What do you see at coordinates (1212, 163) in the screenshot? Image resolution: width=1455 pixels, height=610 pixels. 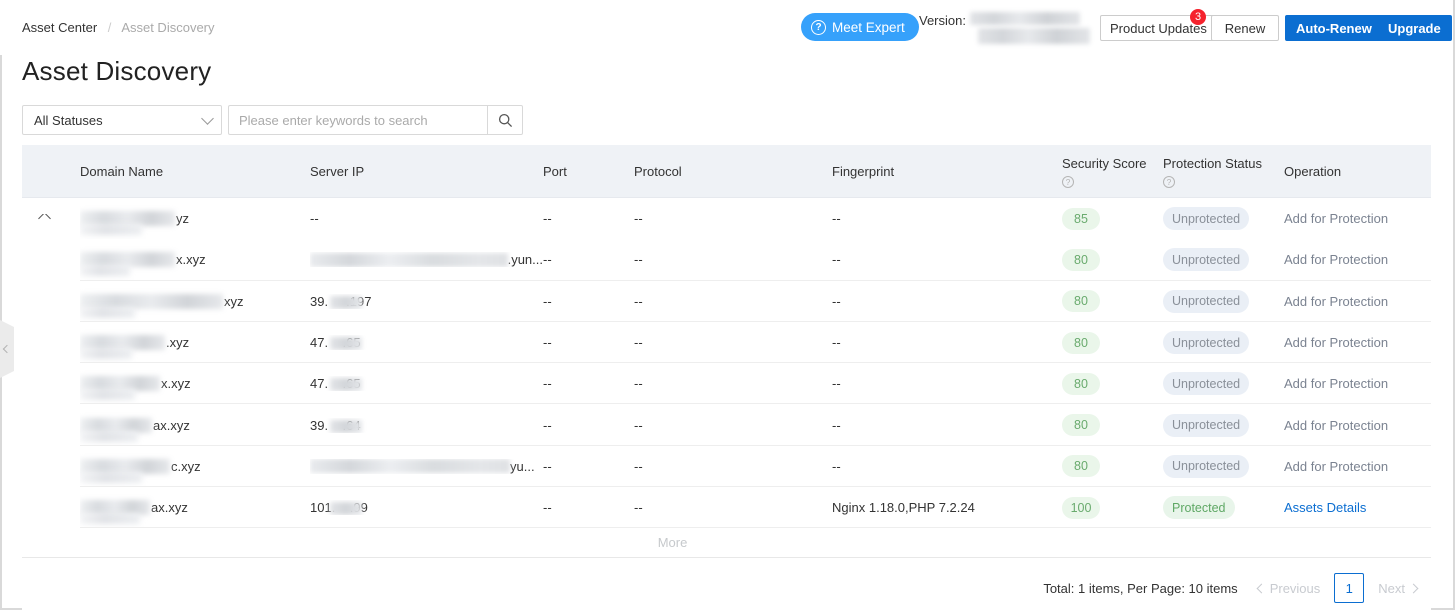 I see `column-header-label: Protection Status` at bounding box center [1212, 163].